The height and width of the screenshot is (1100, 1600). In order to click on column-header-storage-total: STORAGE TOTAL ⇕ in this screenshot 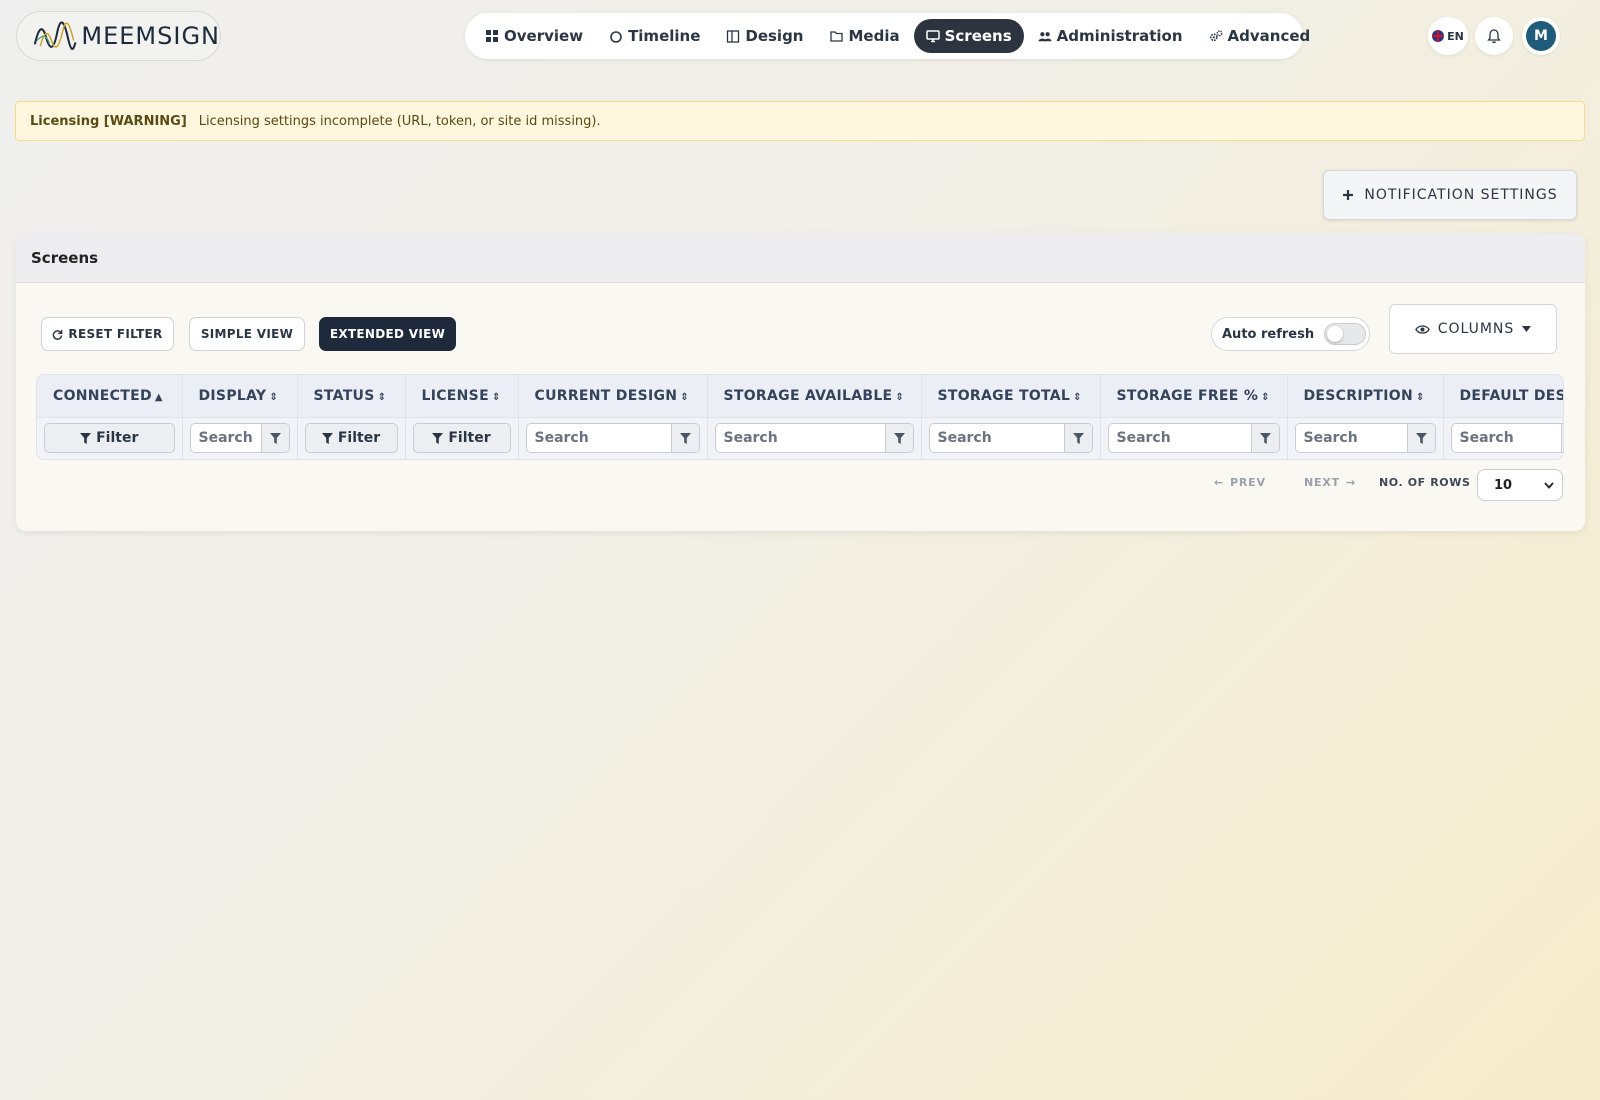, I will do `click(1011, 396)`.